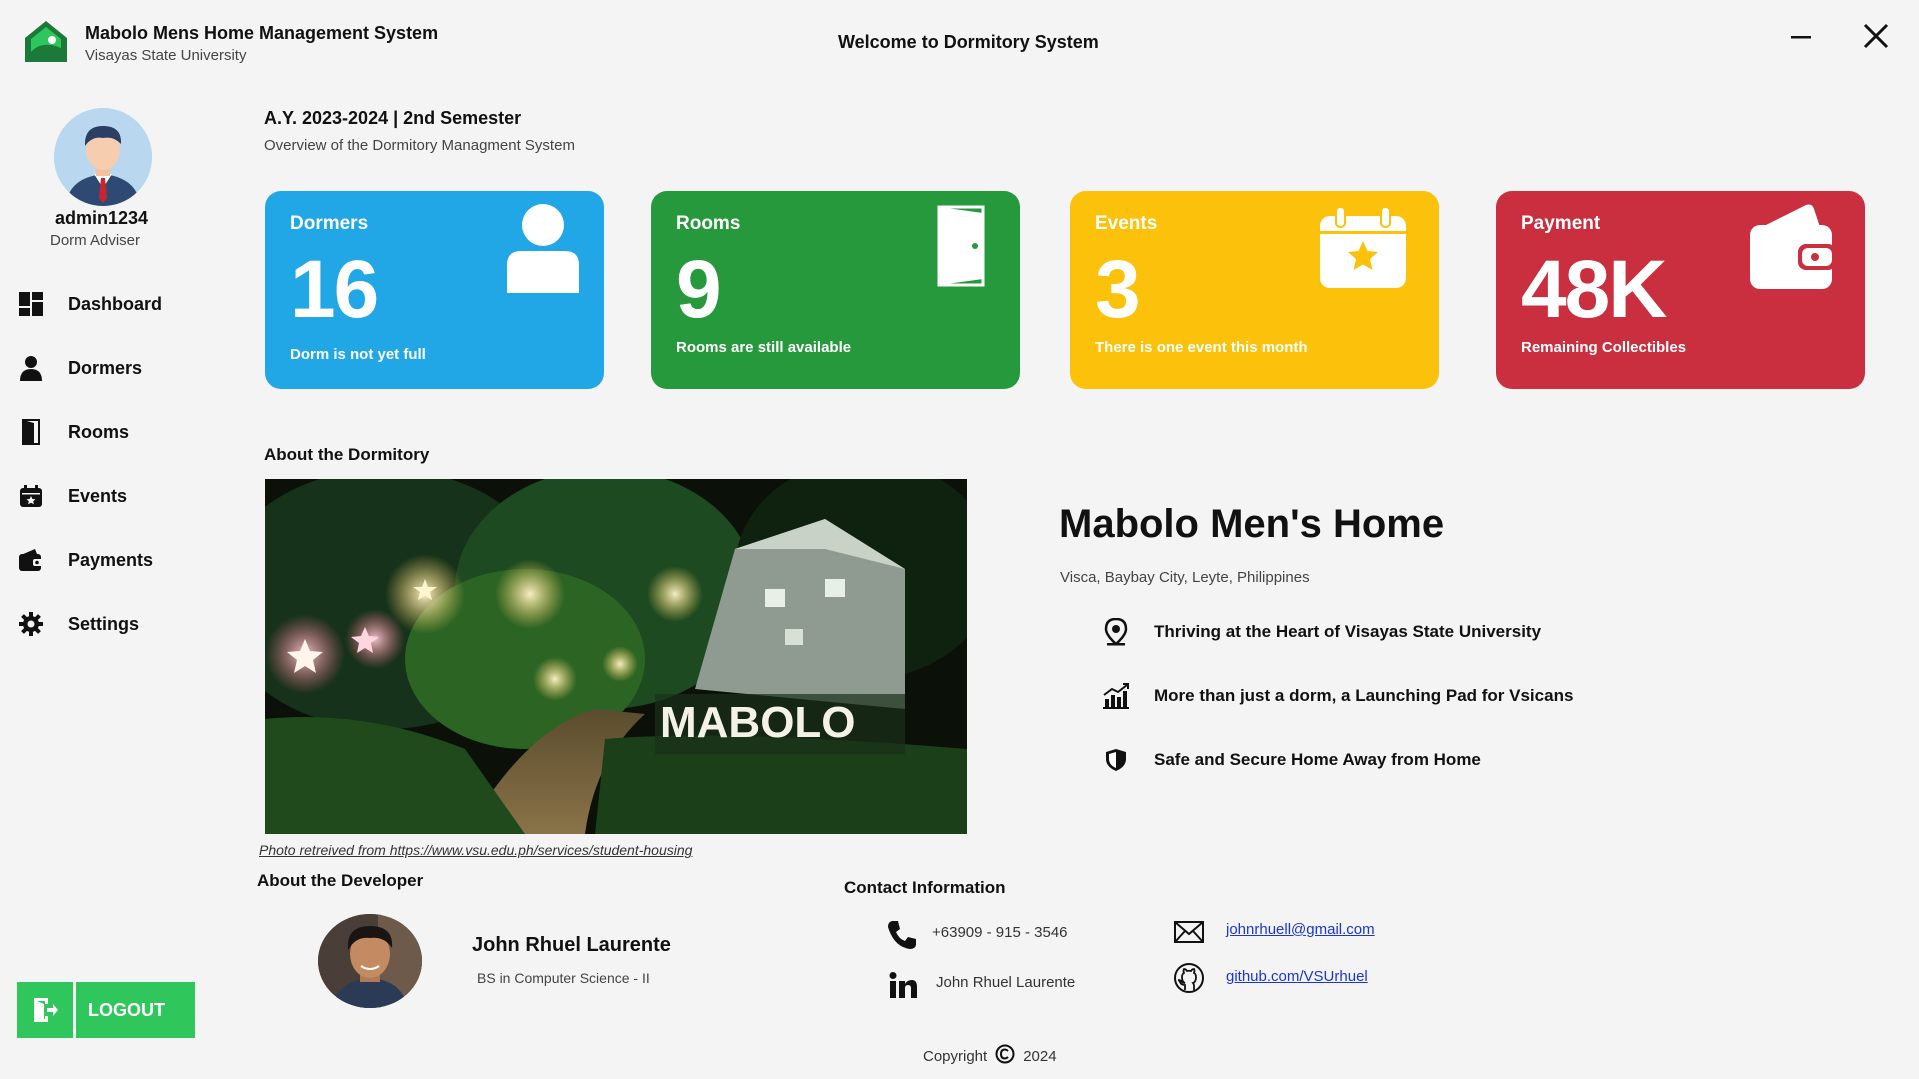 The image size is (1919, 1079). I want to click on card-title: Dormers, so click(329, 223).